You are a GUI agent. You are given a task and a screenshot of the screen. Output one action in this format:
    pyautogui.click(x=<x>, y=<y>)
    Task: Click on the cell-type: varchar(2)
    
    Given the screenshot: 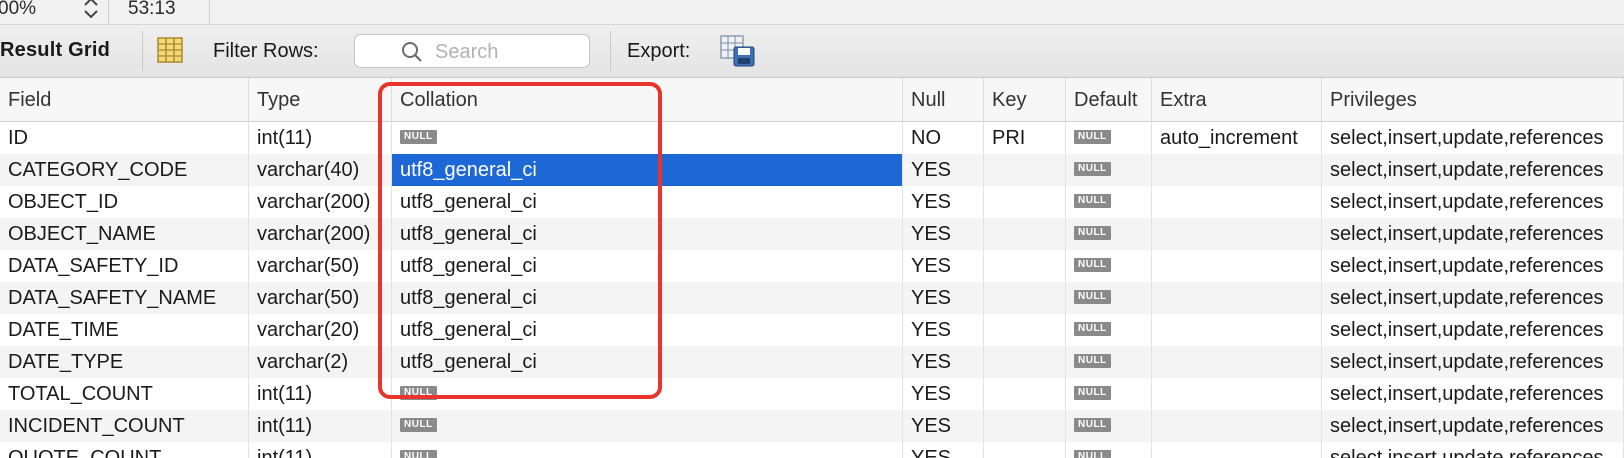 What is the action you would take?
    pyautogui.click(x=320, y=362)
    